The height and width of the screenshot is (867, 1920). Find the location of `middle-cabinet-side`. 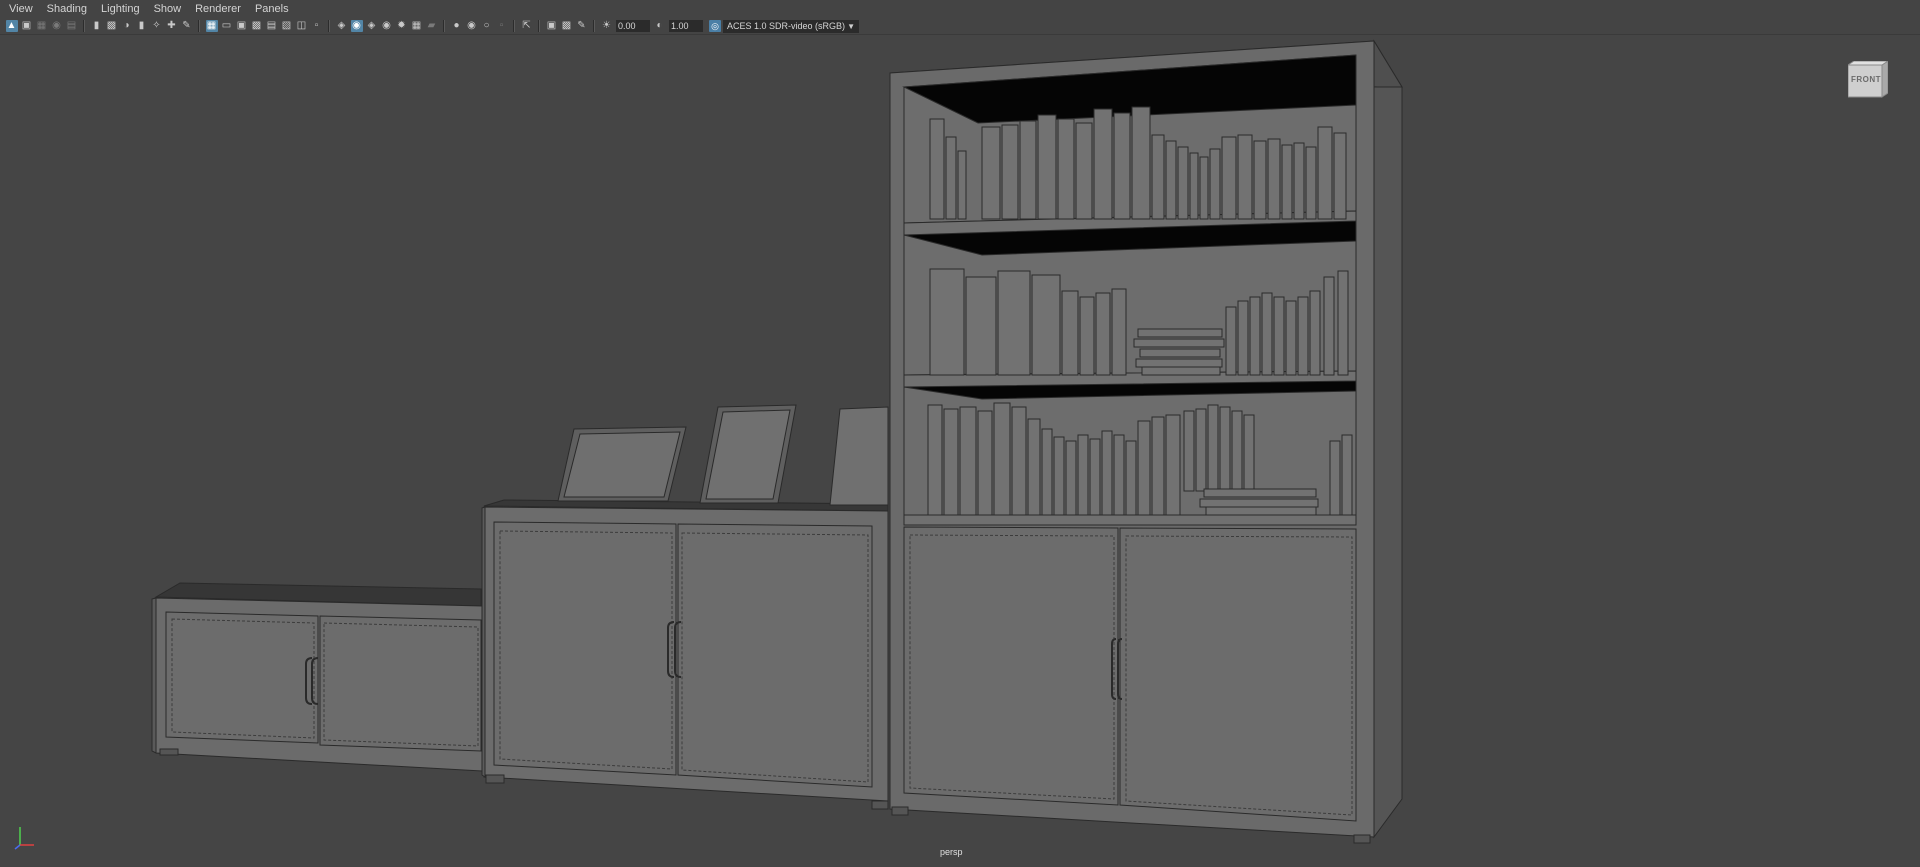

middle-cabinet-side is located at coordinates (483, 642).